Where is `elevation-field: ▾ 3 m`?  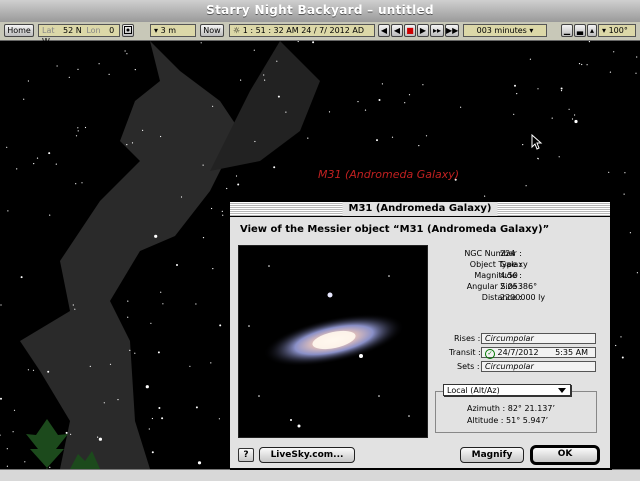
elevation-field: ▾ 3 m is located at coordinates (173, 30).